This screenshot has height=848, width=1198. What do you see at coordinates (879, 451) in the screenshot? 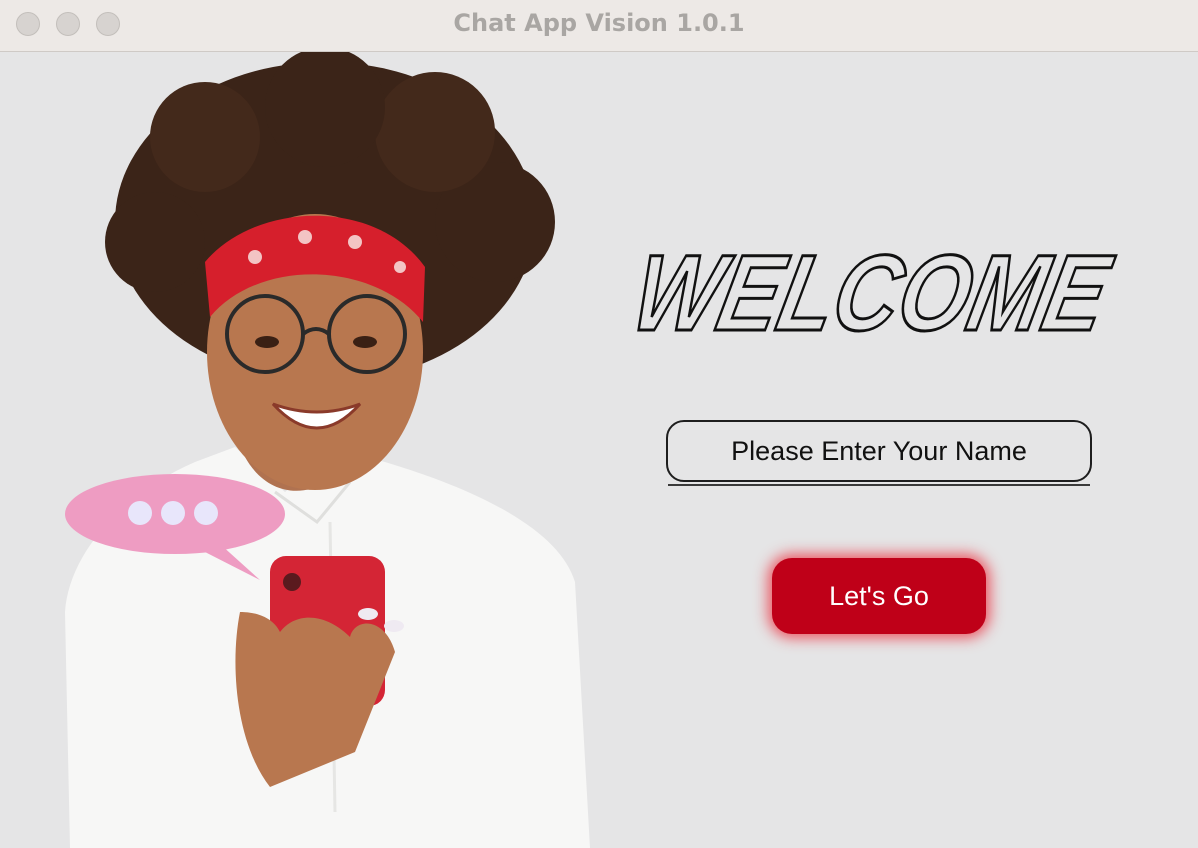
I see `name-input` at bounding box center [879, 451].